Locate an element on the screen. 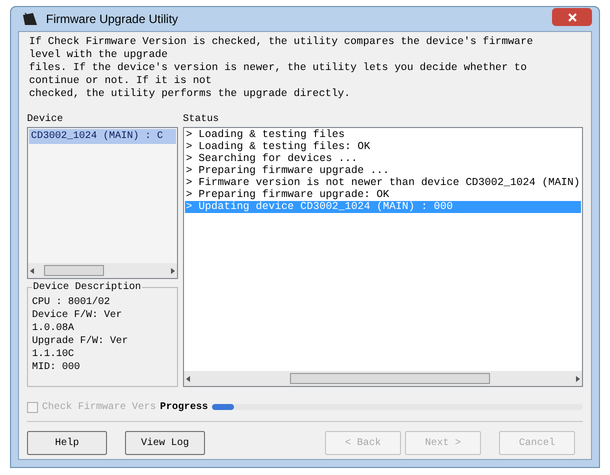 The height and width of the screenshot is (475, 610). close-icon is located at coordinates (572, 17).